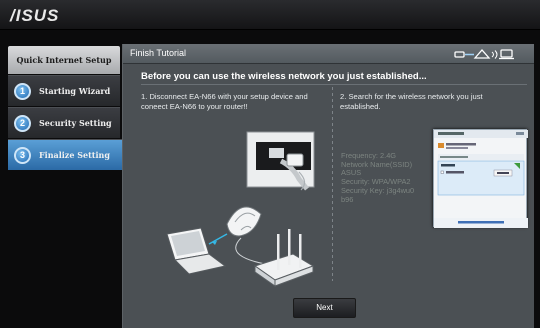  What do you see at coordinates (64, 60) in the screenshot?
I see `sidebar-title: Quick Internet Setup` at bounding box center [64, 60].